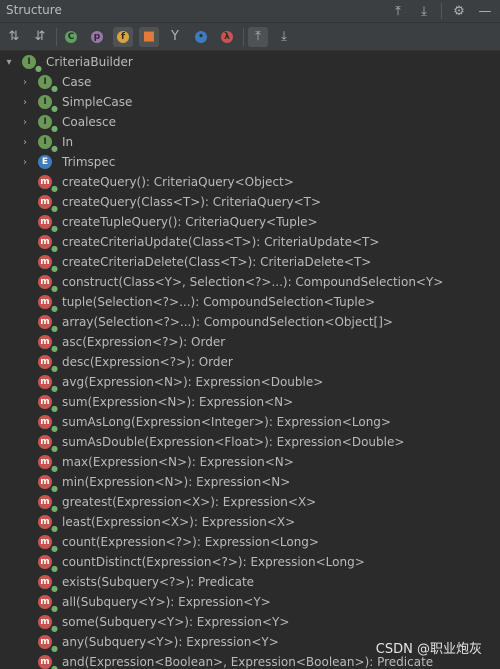  I want to click on tree-item-label: min(Expression<N>): Expression<N>, so click(176, 482).